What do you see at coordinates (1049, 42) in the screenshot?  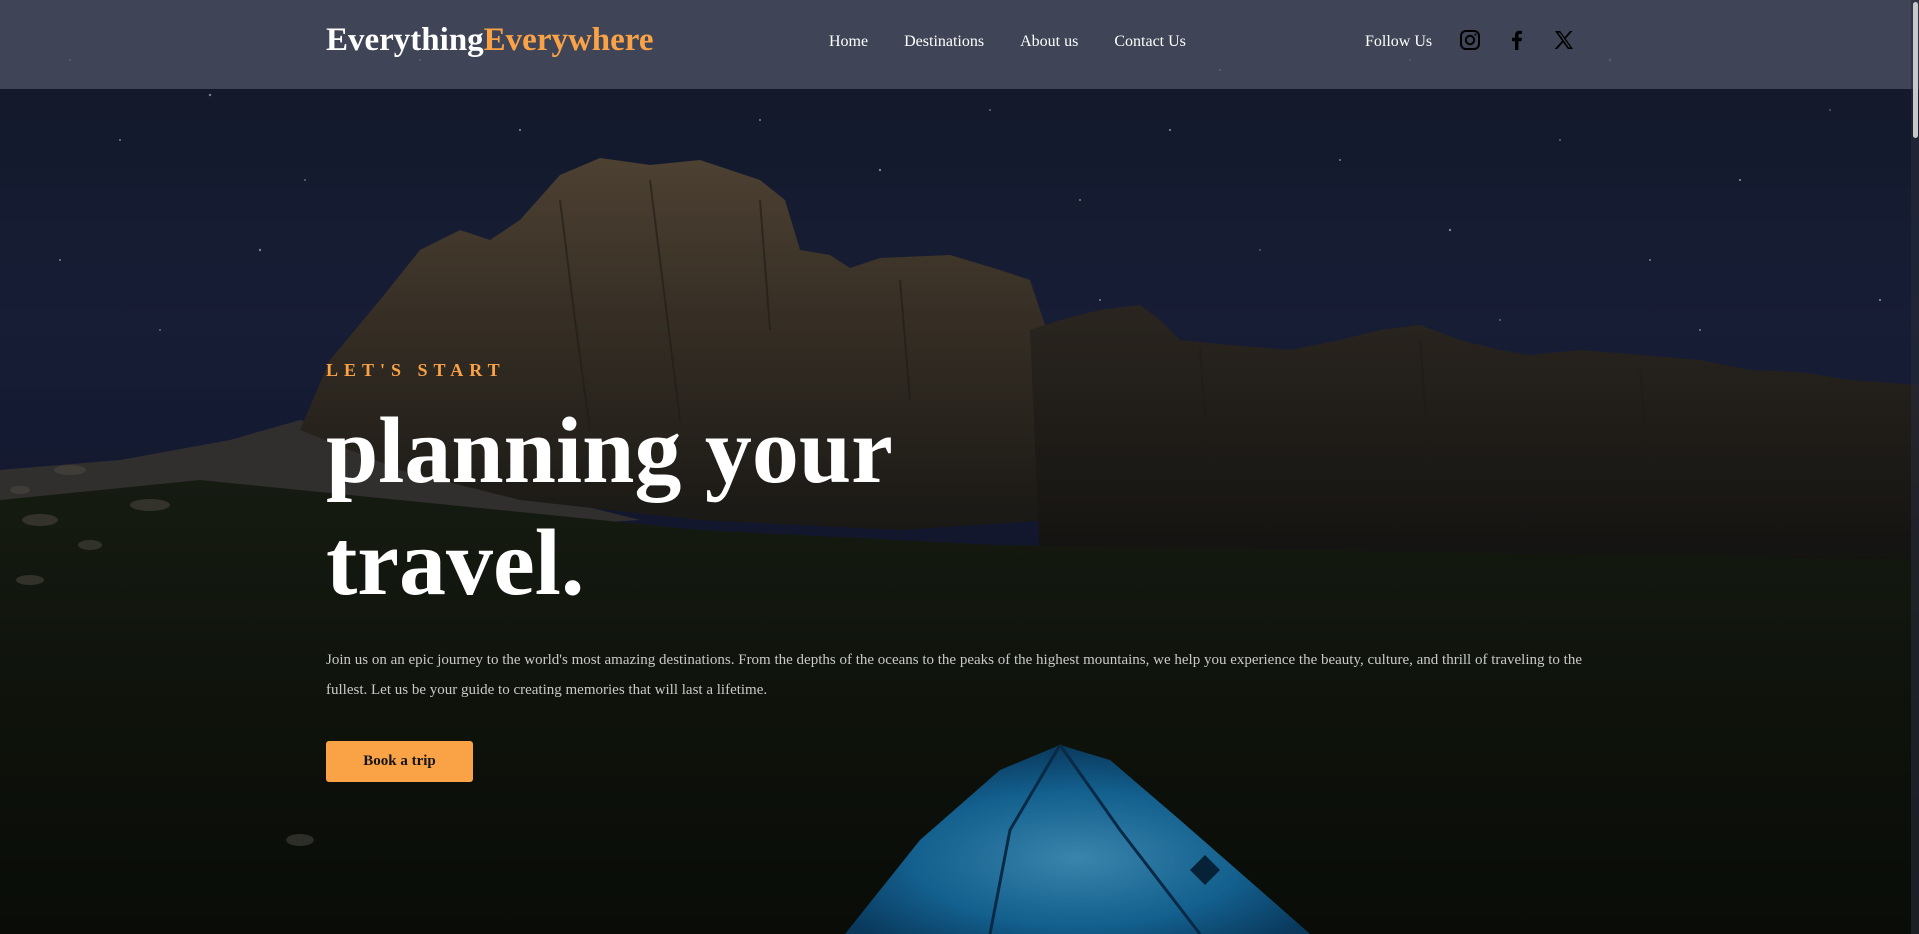 I see `nav-about-us: About us` at bounding box center [1049, 42].